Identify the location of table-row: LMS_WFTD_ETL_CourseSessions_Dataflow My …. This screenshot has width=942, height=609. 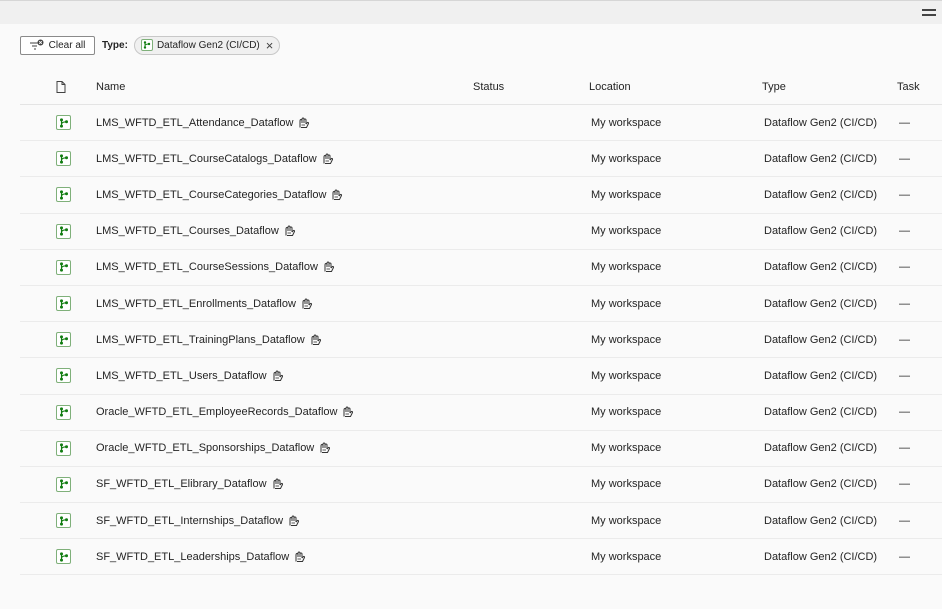
(481, 268).